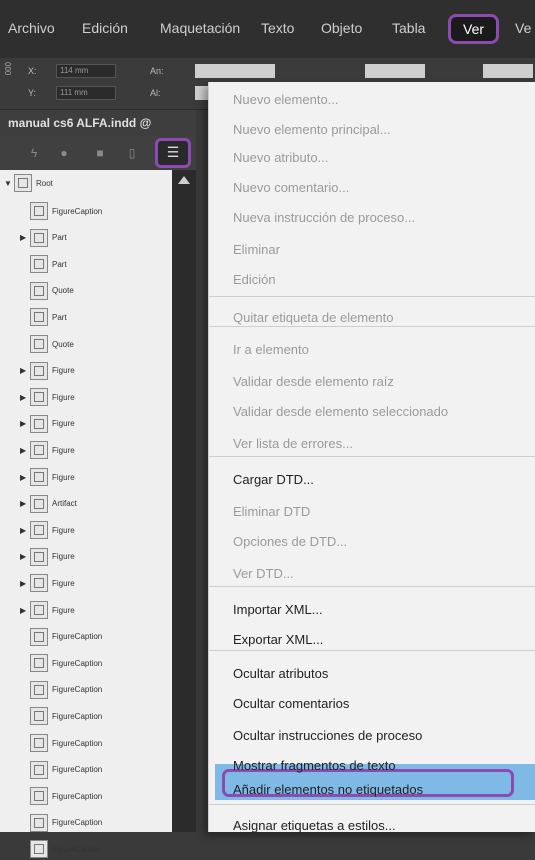 The image size is (535, 860). I want to click on menu-item: Ocultar comentarios, so click(291, 703).